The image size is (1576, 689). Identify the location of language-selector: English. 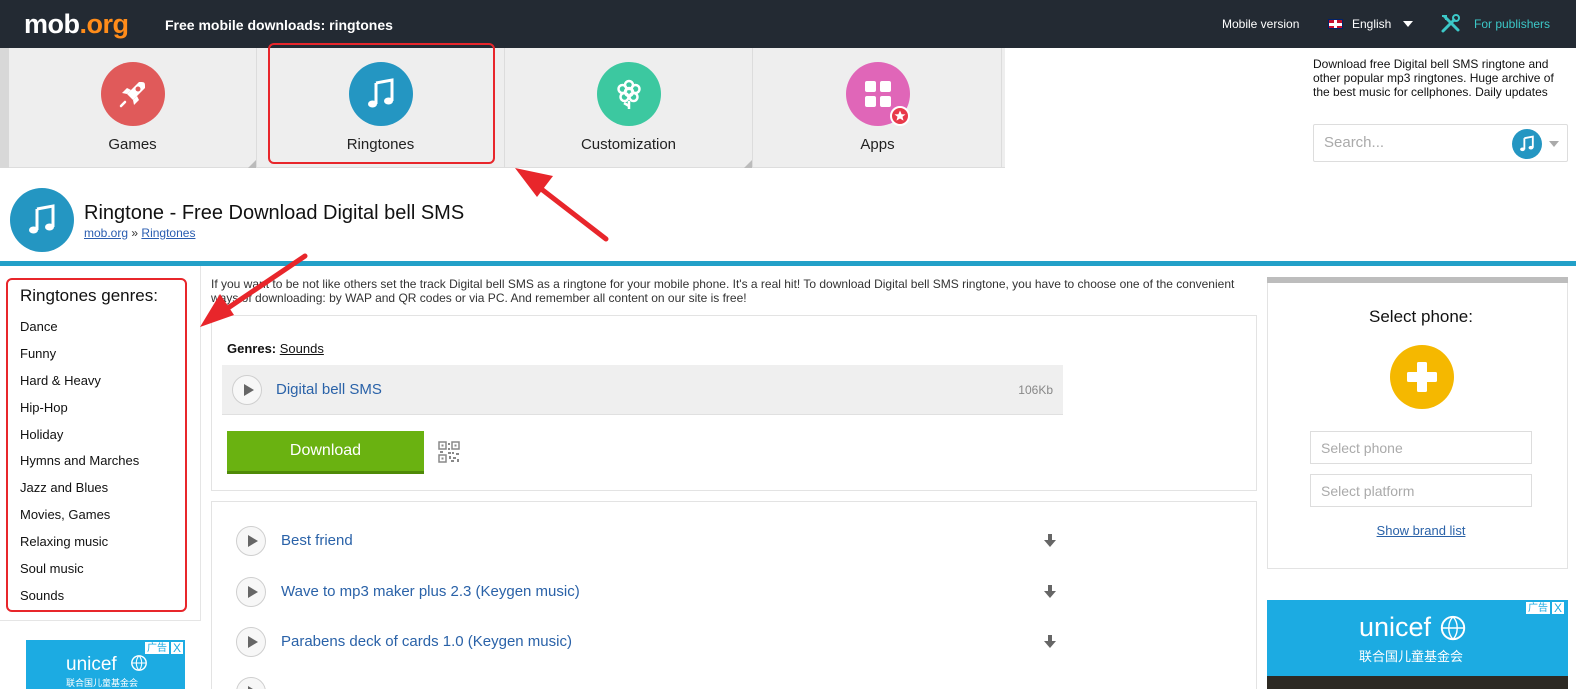
(1371, 24).